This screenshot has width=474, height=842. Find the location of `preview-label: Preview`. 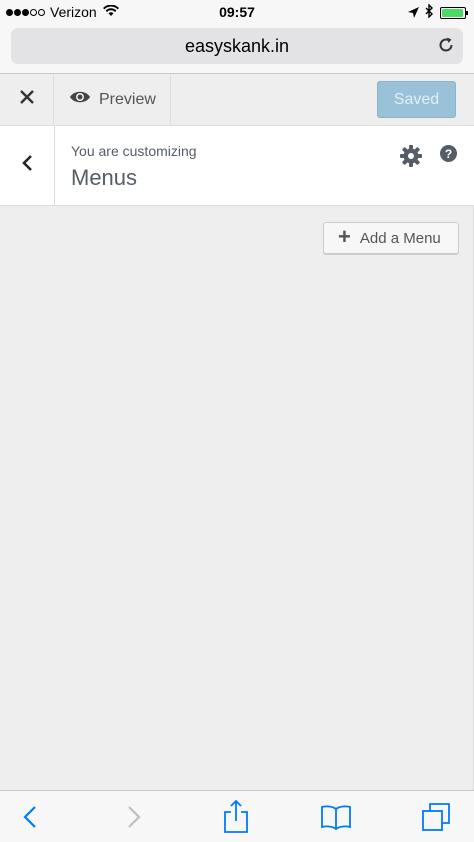

preview-label: Preview is located at coordinates (127, 99).